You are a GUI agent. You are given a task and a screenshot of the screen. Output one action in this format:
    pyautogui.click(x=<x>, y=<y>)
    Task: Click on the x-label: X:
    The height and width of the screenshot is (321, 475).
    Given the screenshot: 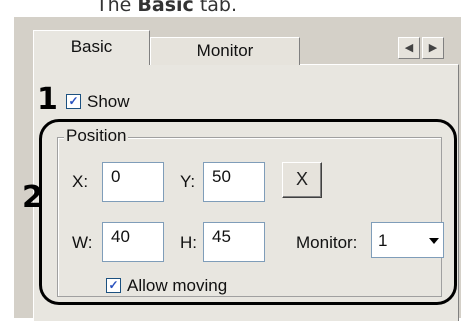 What is the action you would take?
    pyautogui.click(x=80, y=181)
    